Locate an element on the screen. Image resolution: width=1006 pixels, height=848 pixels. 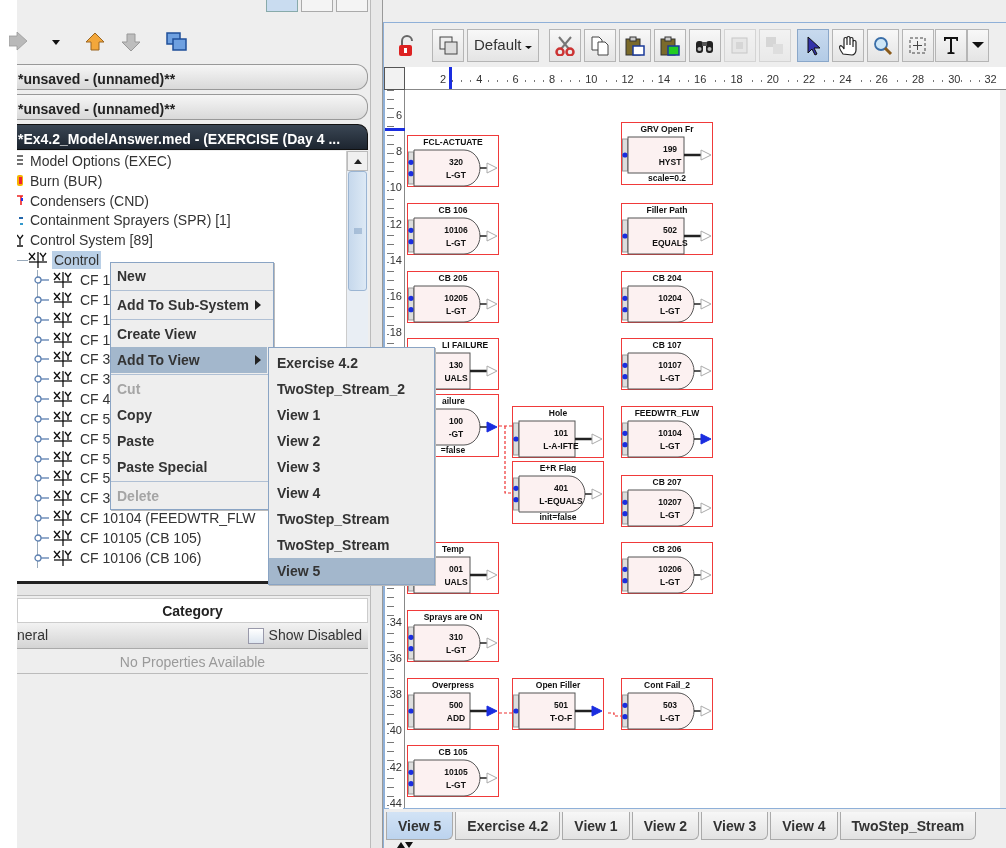
ruler-label: 32 is located at coordinates (990, 79).